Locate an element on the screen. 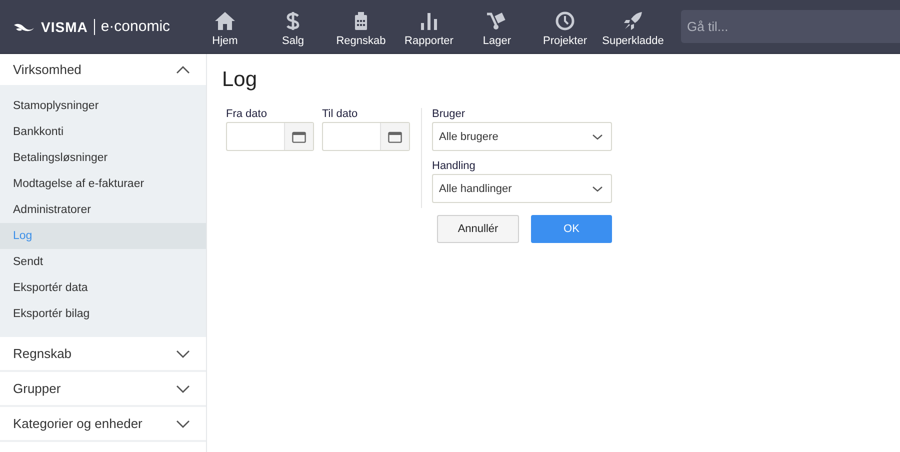 This screenshot has width=900, height=452. nav-item: Projekter is located at coordinates (565, 26).